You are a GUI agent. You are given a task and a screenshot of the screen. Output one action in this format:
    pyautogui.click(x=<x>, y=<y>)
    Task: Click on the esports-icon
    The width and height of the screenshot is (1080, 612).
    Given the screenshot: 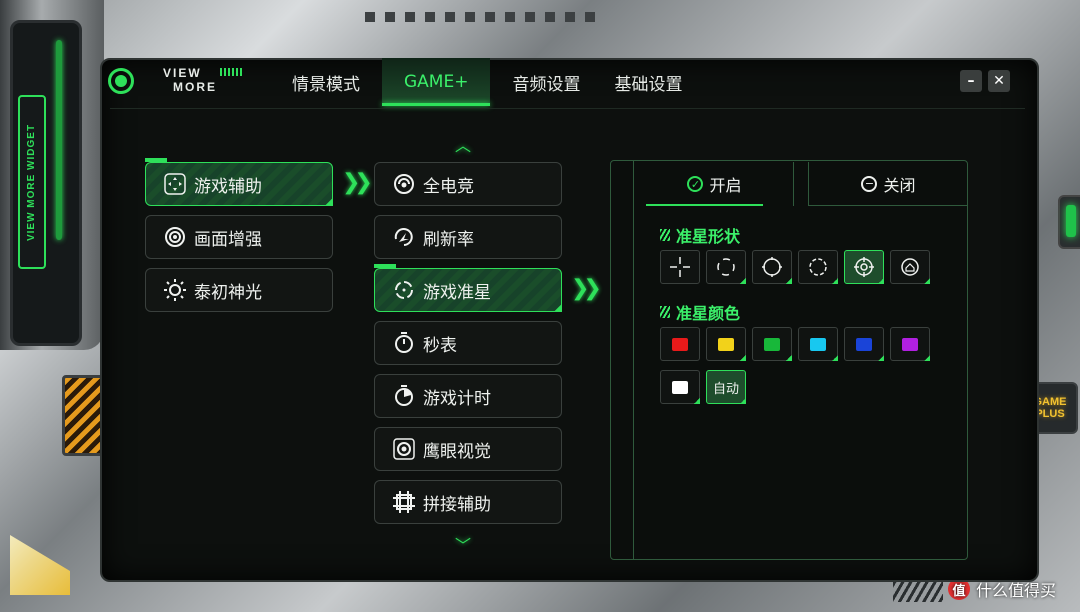 What is the action you would take?
    pyautogui.click(x=404, y=184)
    